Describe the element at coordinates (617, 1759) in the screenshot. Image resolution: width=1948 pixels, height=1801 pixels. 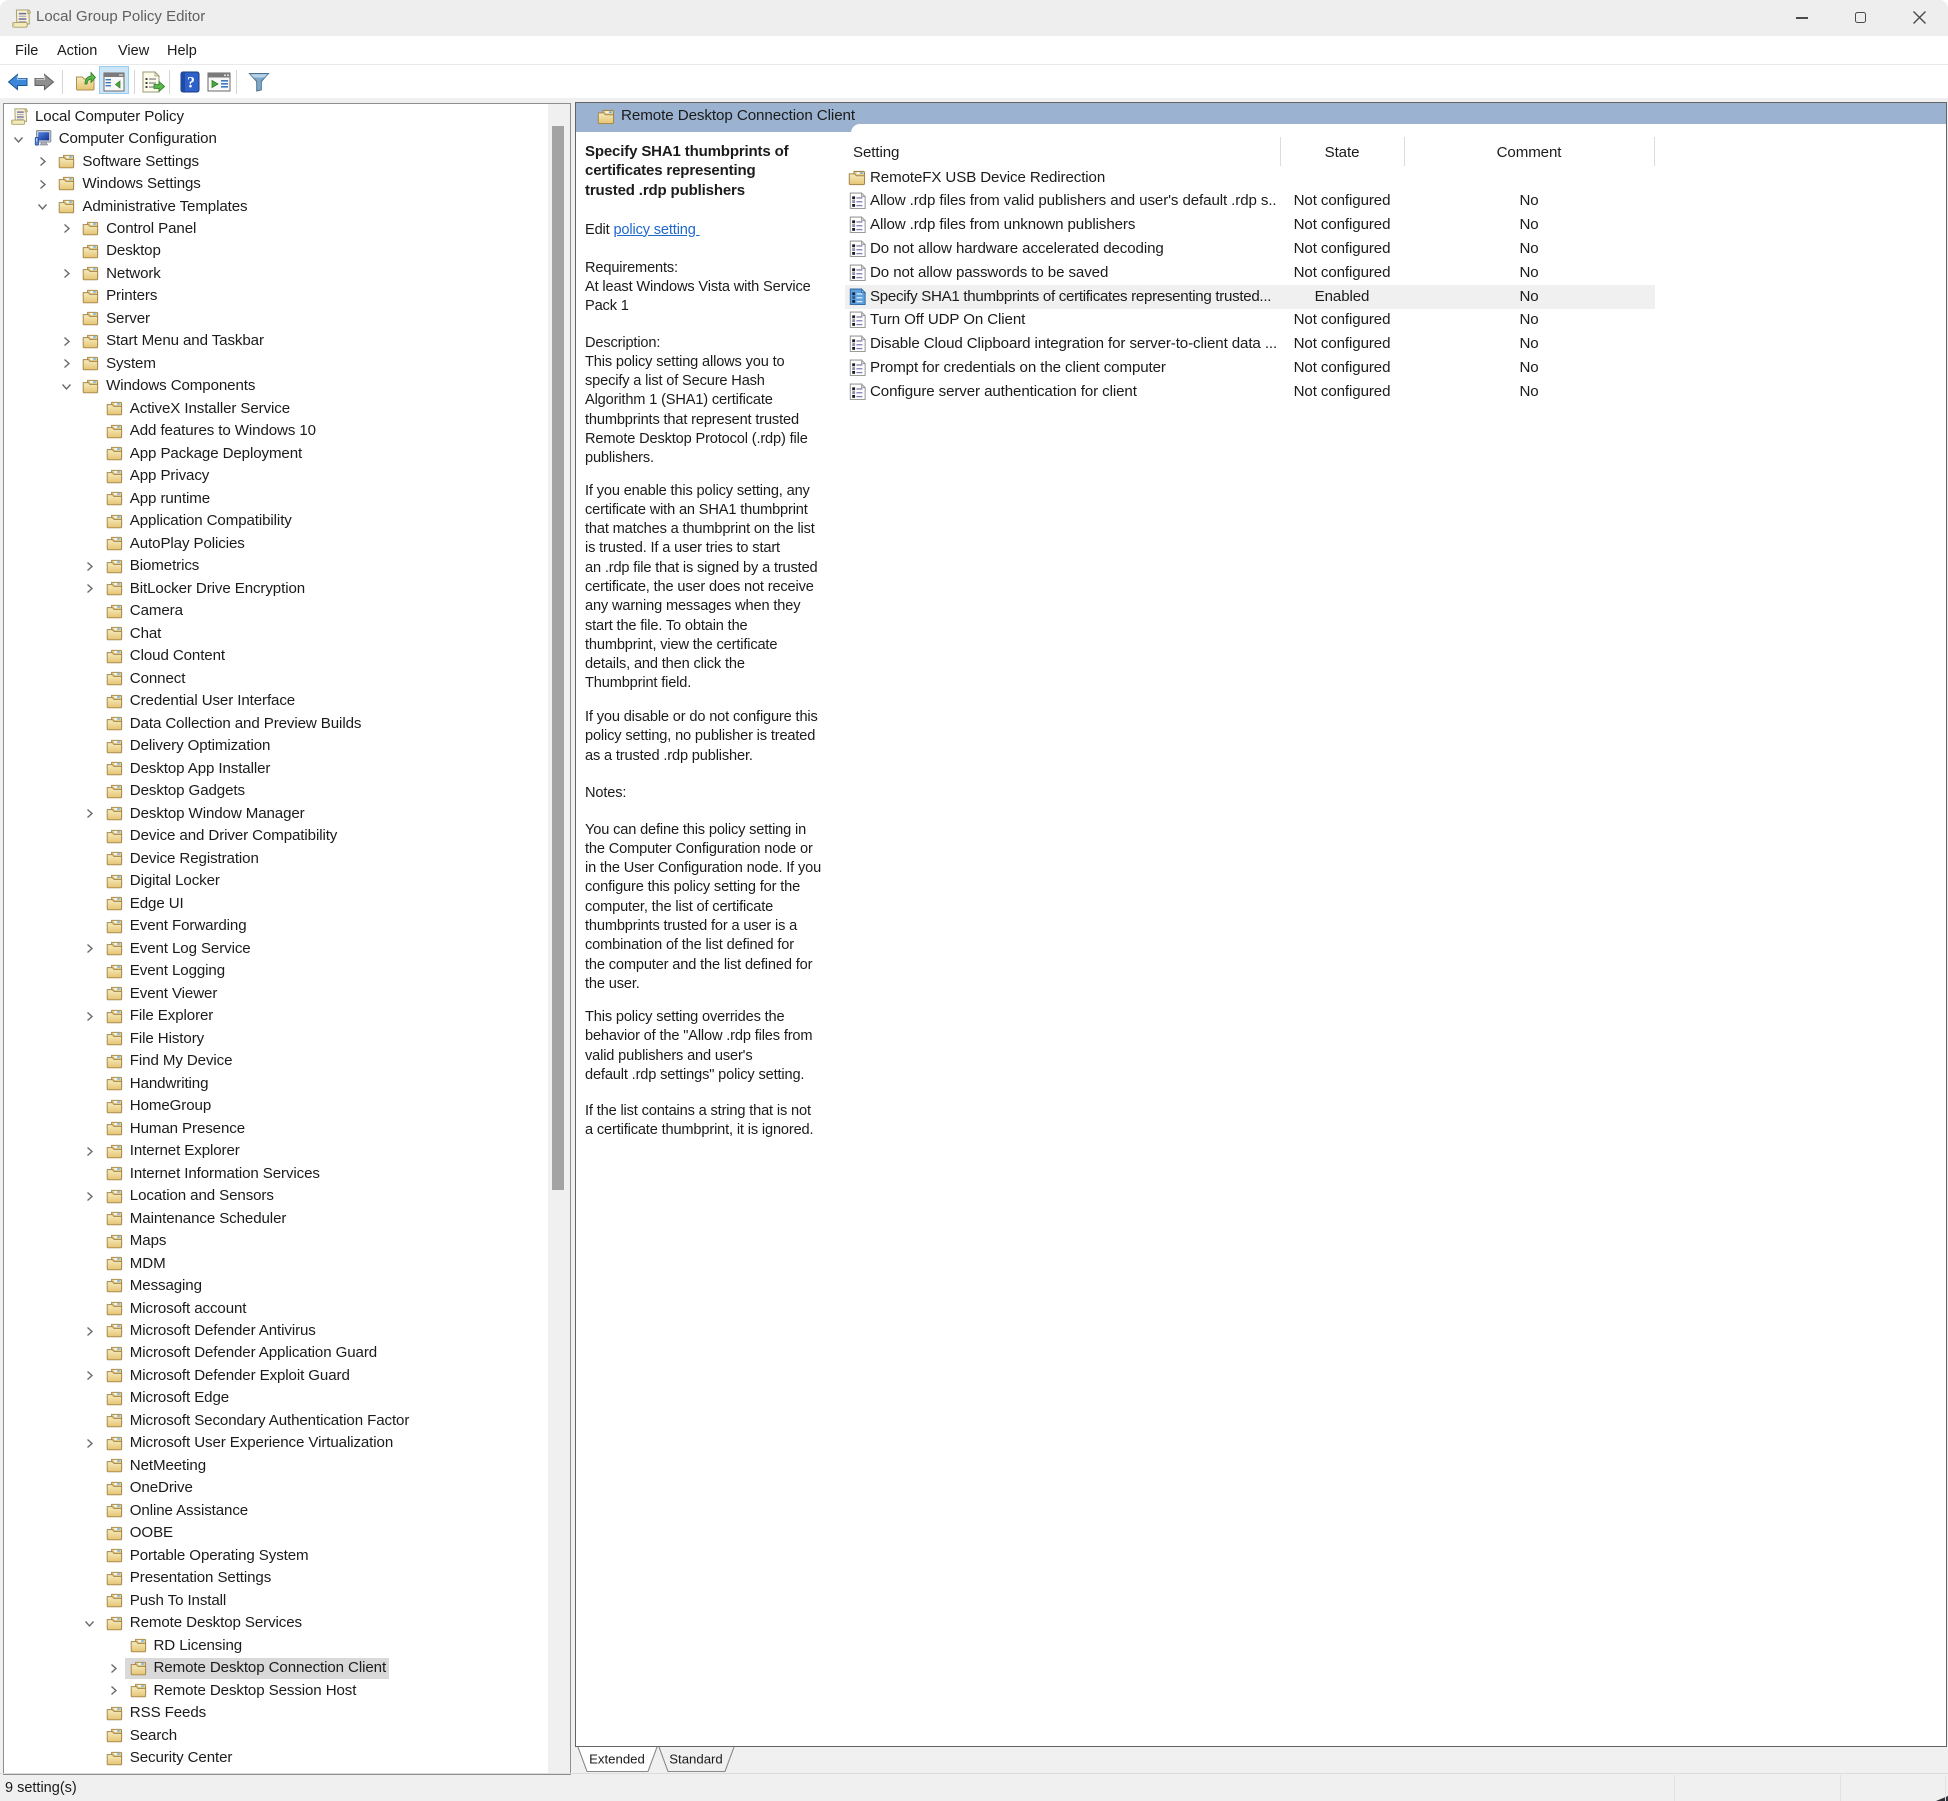
I see `svg-text: Extended` at that location.